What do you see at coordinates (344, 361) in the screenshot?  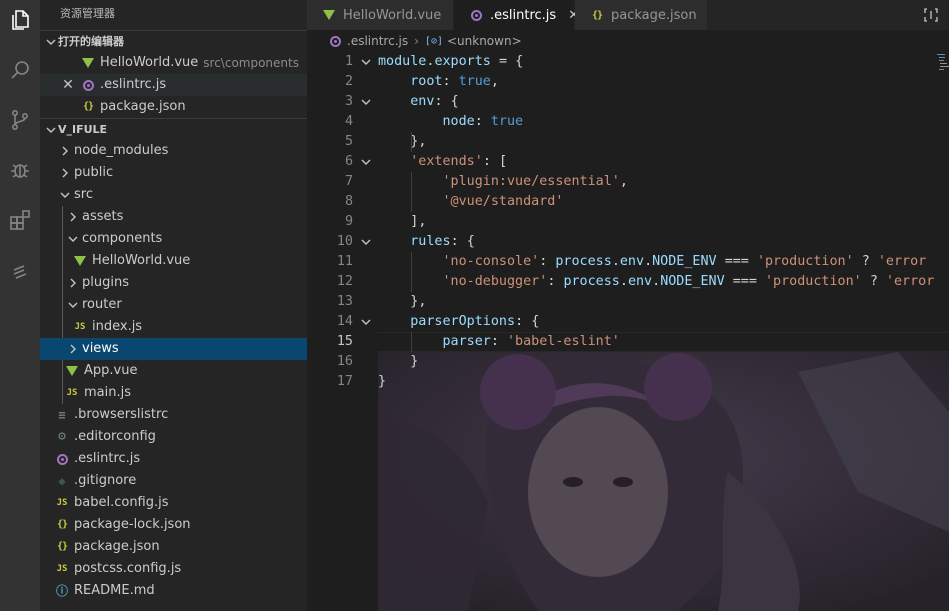 I see `line-number: 16` at bounding box center [344, 361].